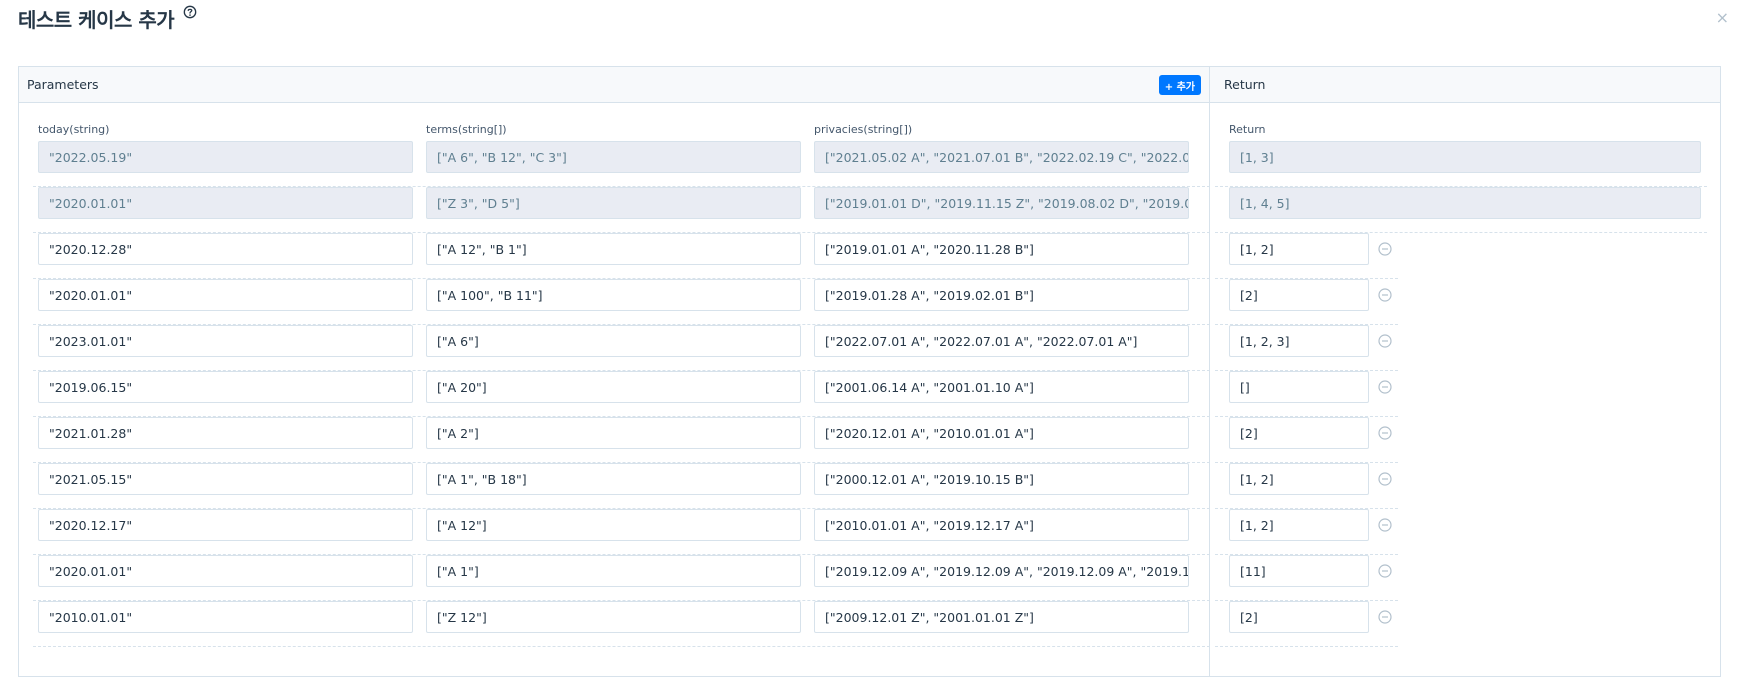  I want to click on terms-input: ["A 6"], so click(613, 341).